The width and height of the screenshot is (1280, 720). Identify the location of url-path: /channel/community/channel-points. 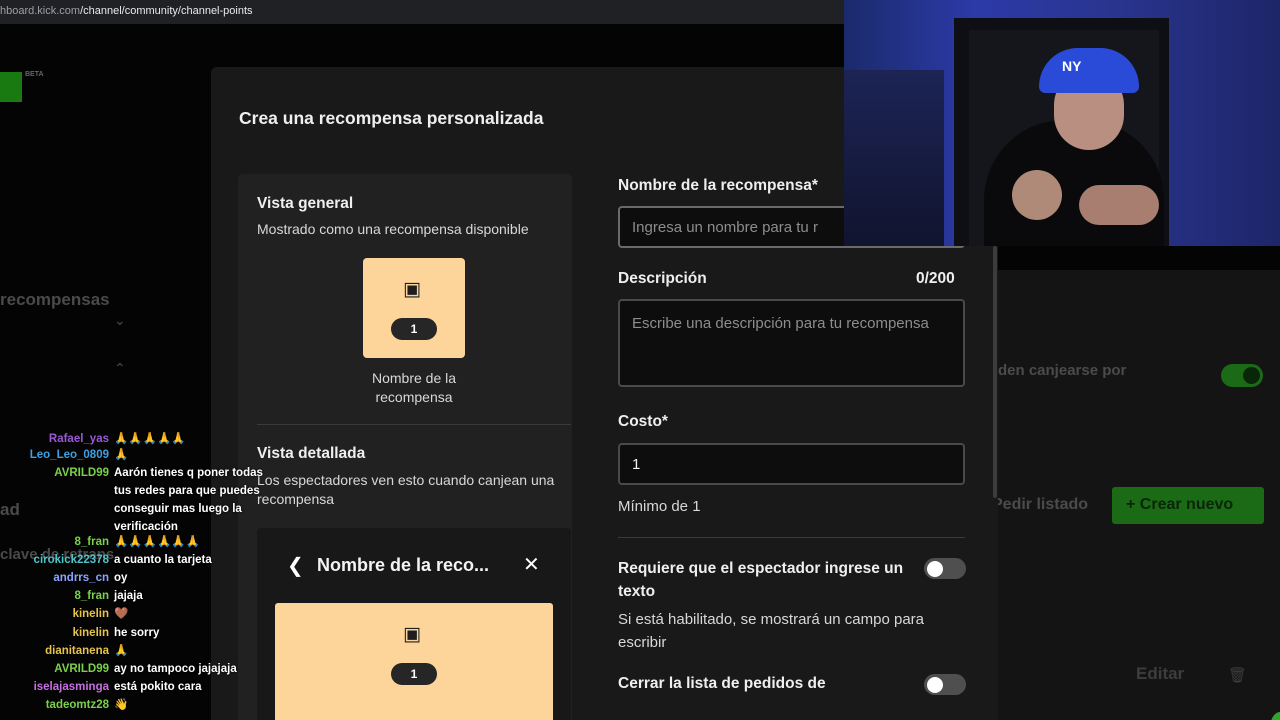
(166, 11).